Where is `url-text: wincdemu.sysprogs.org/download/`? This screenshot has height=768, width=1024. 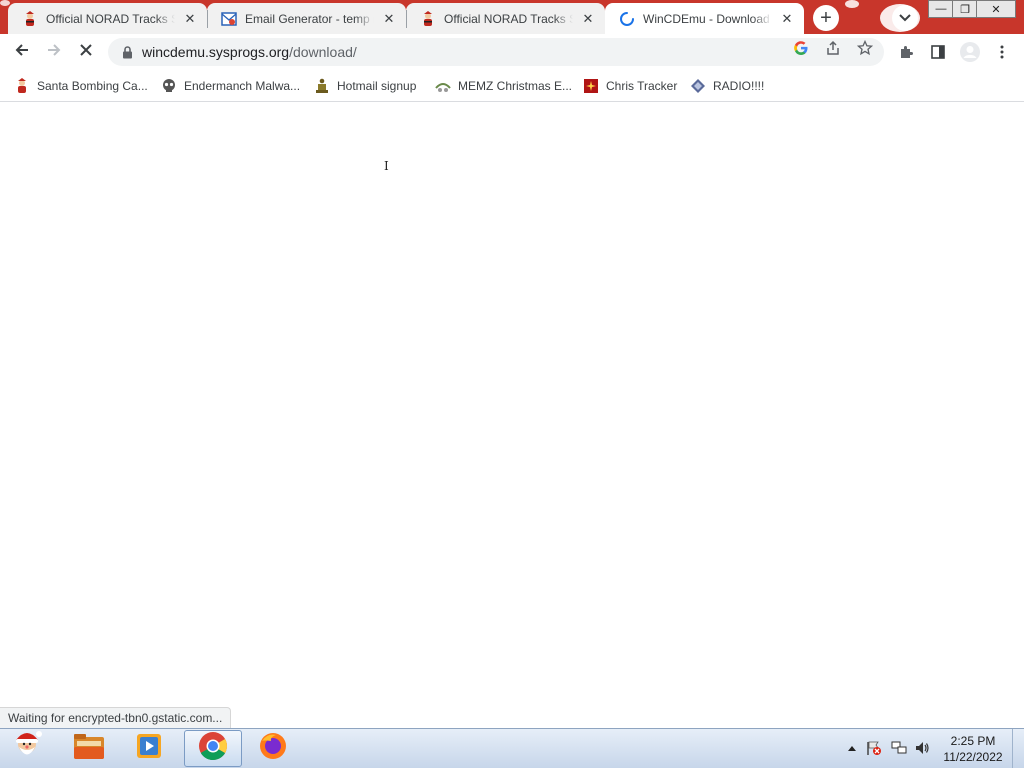
url-text: wincdemu.sysprogs.org/download/ is located at coordinates (249, 52).